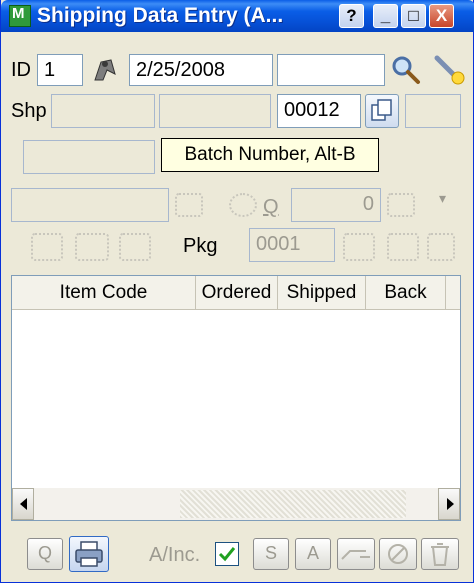 The height and width of the screenshot is (583, 474). I want to click on batch-number-field: 00012, so click(319, 111).